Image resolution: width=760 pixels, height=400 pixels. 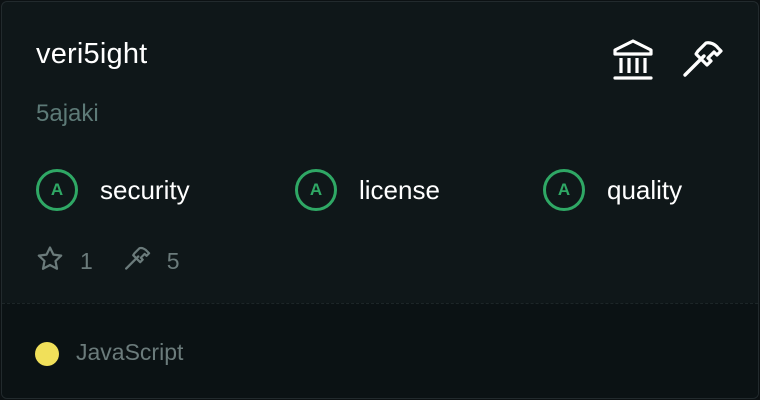 What do you see at coordinates (130, 352) in the screenshot?
I see `language-name: JavaScript` at bounding box center [130, 352].